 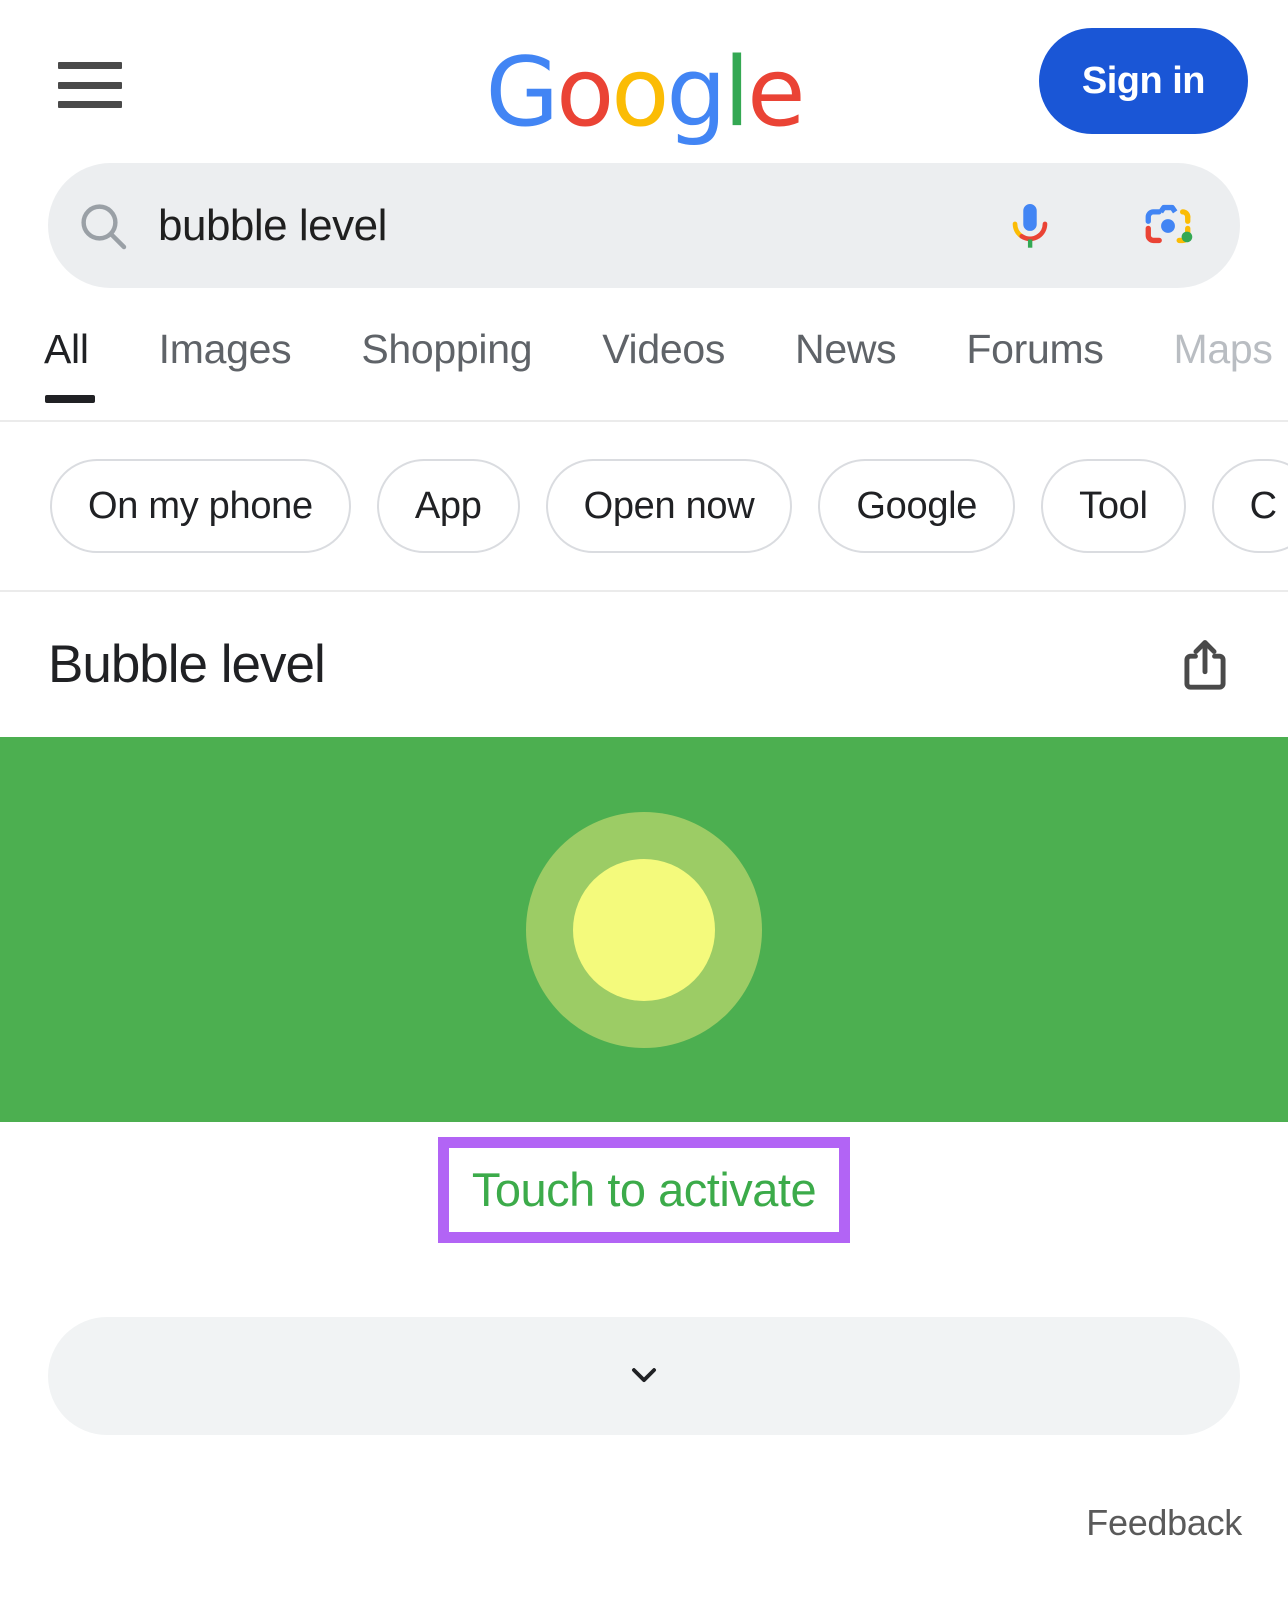 I want to click on logo-letter-o2: o, so click(x=640, y=93).